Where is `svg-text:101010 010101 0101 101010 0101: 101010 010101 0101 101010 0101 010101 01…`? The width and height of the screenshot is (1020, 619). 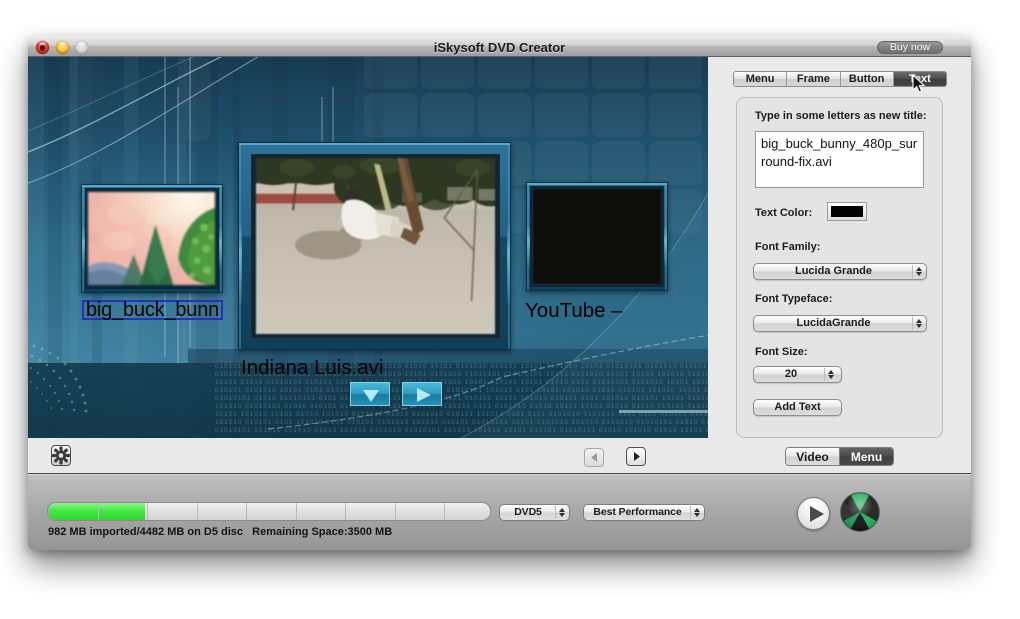
svg-text:101010 010101 0101 101010 0101: 101010 010101 0101 101010 0101 010101 01… is located at coordinates (461, 422).